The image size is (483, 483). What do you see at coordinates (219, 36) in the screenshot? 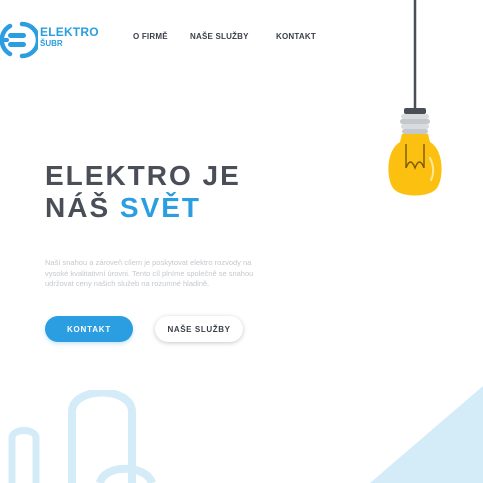
I see `nav-link-nase-sluzby: NAŠE SLUŽBY` at bounding box center [219, 36].